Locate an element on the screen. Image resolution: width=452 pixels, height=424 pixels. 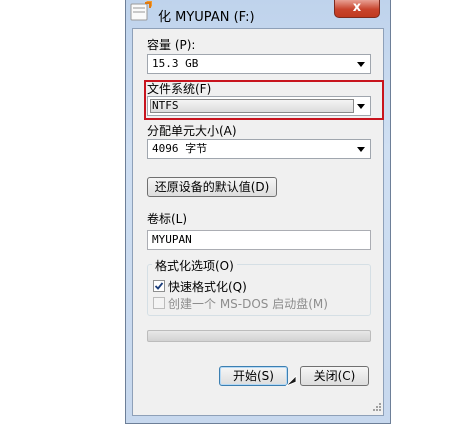
capacity-label: 容量 (P): is located at coordinates (171, 45).